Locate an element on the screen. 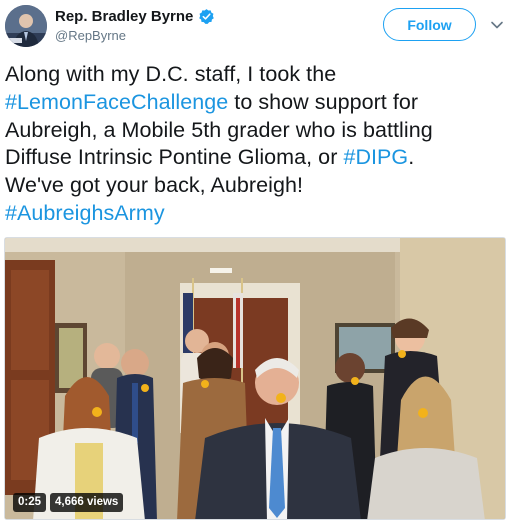 The image size is (515, 529). tweet-text-segment: to show support for is located at coordinates (323, 101).